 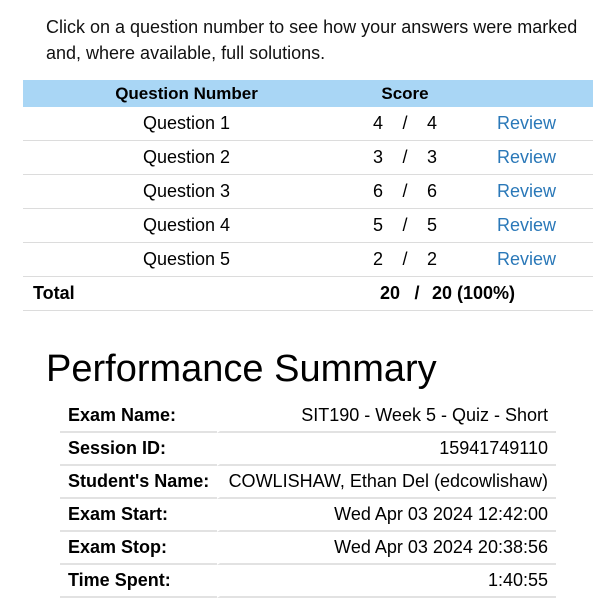 What do you see at coordinates (139, 581) in the screenshot?
I see `summary-label: Time Spent:` at bounding box center [139, 581].